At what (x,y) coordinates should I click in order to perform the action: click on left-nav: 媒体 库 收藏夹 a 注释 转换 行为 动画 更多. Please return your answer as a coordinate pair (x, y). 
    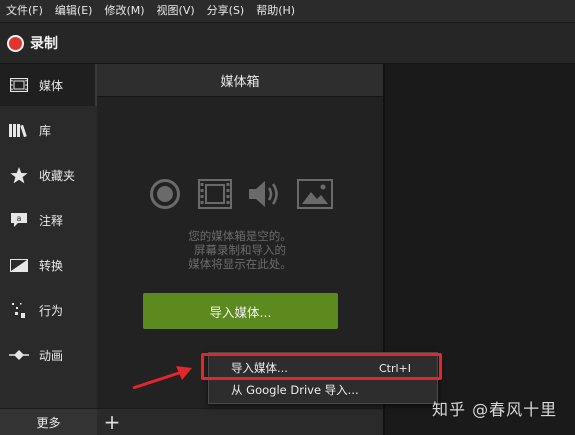
    Looking at the image, I should click on (48, 249).